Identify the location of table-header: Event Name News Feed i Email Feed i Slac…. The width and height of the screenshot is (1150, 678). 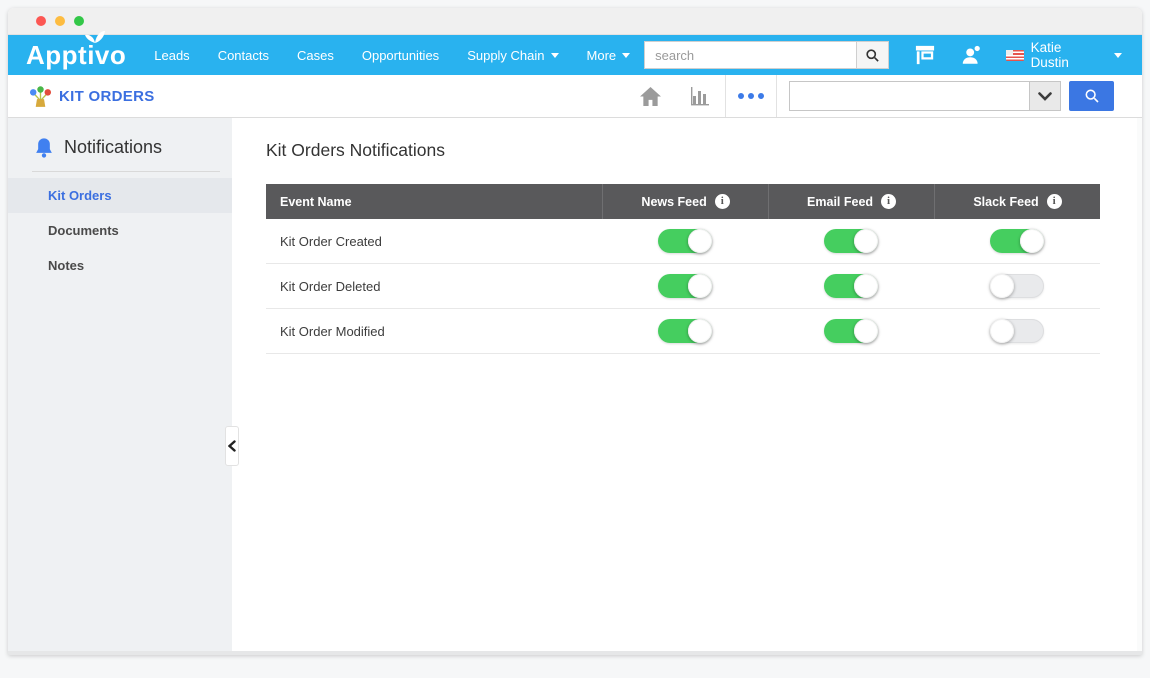
(683, 201).